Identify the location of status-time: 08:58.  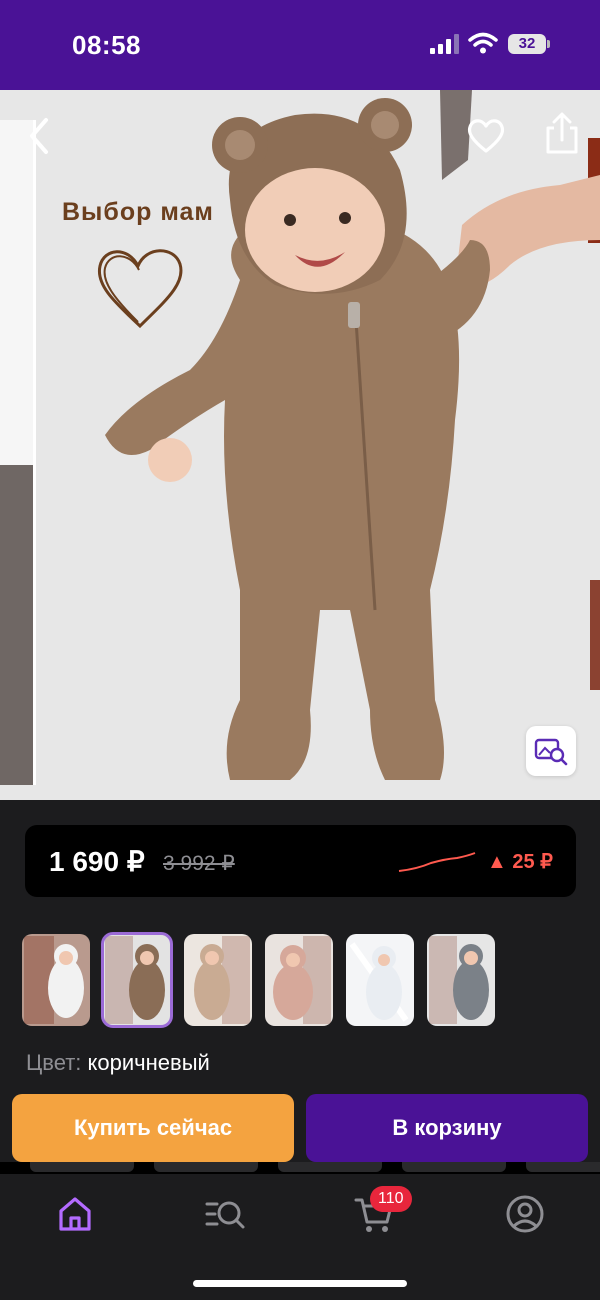
(106, 45).